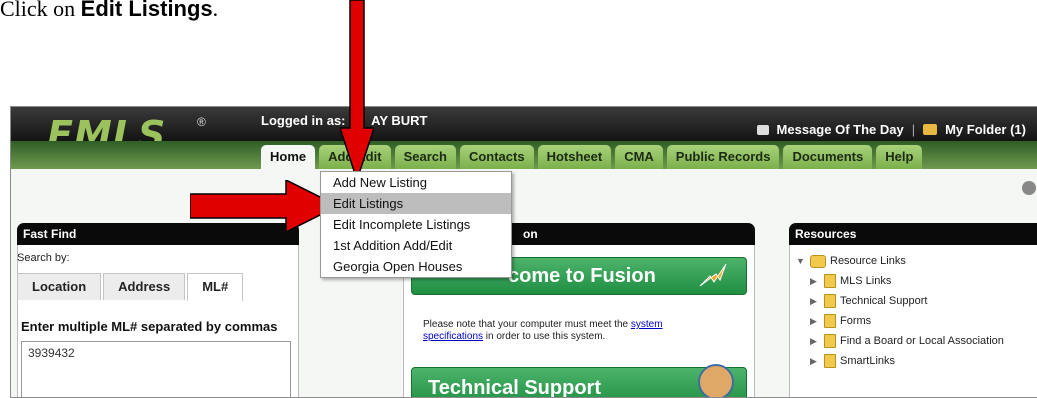 This screenshot has width=1037, height=398. Describe the element at coordinates (416, 203) in the screenshot. I see `menu-item-edit-listings: Edit Listings` at that location.